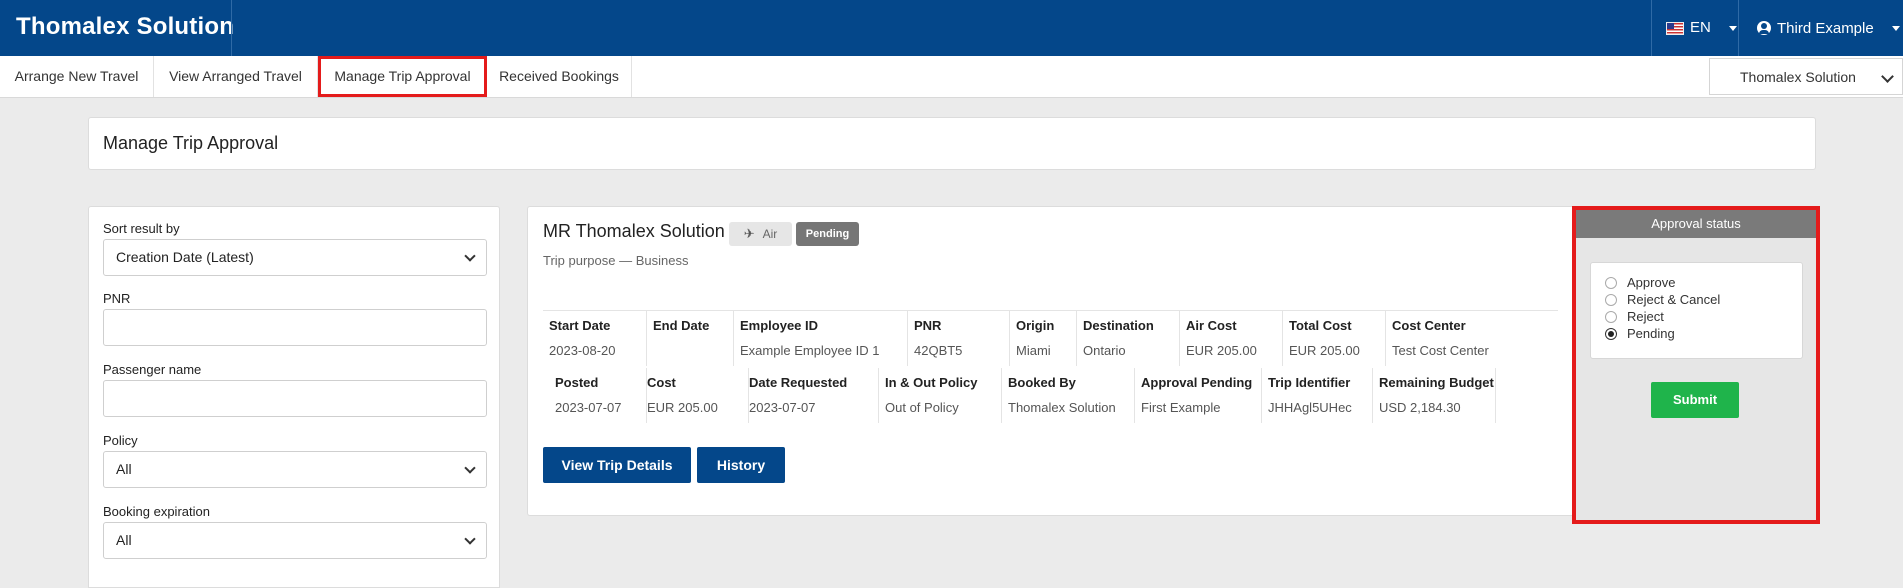 Image resolution: width=1903 pixels, height=588 pixels. Describe the element at coordinates (185, 257) in the screenshot. I see `sort-select-value: Creation Date (Latest)` at that location.